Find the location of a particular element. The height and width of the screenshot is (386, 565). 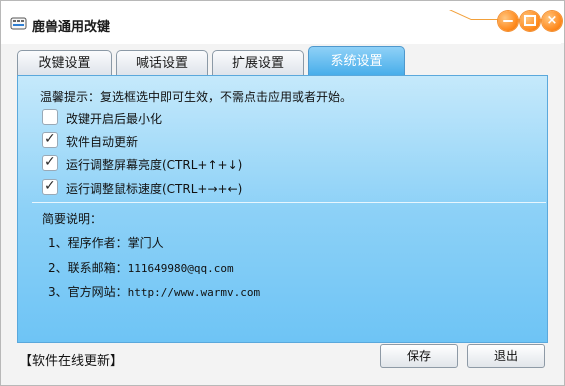

exit-button: 退出 is located at coordinates (506, 356).